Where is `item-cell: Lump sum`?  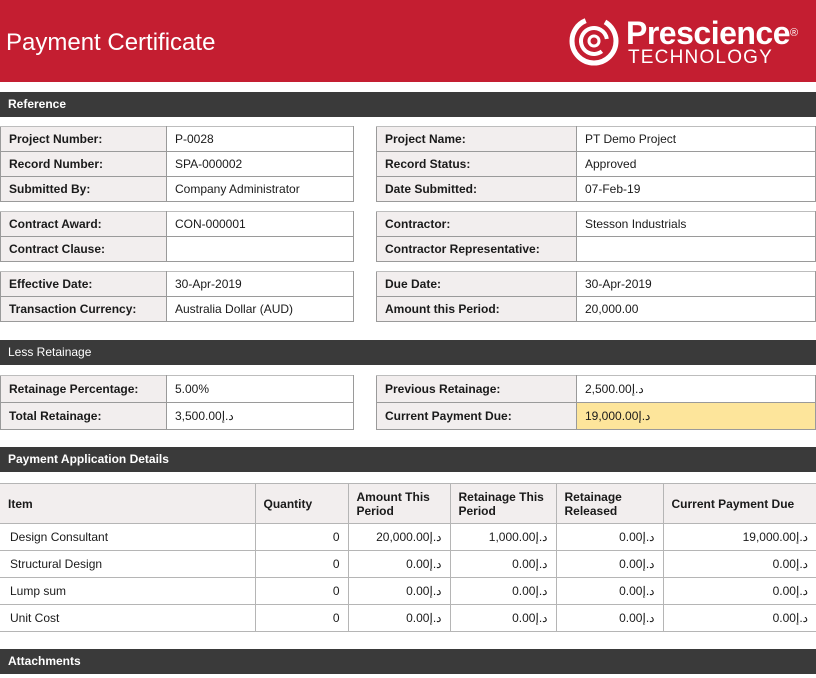
item-cell: Lump sum is located at coordinates (128, 591).